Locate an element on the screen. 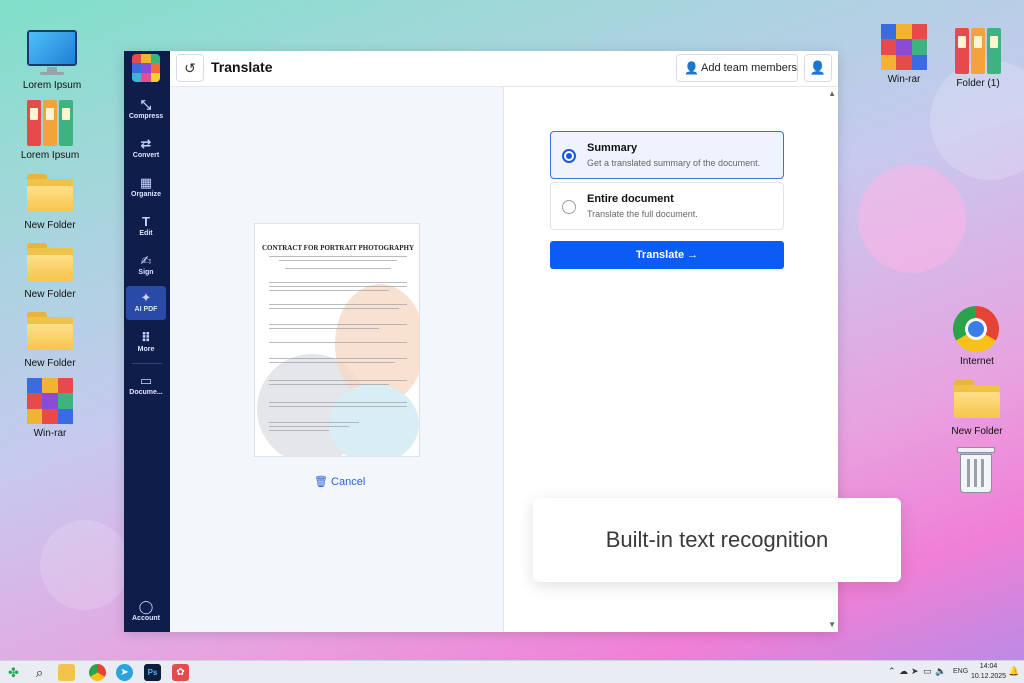 The width and height of the screenshot is (1024, 683). add-team-members-button: 👤 Add team members is located at coordinates (737, 68).